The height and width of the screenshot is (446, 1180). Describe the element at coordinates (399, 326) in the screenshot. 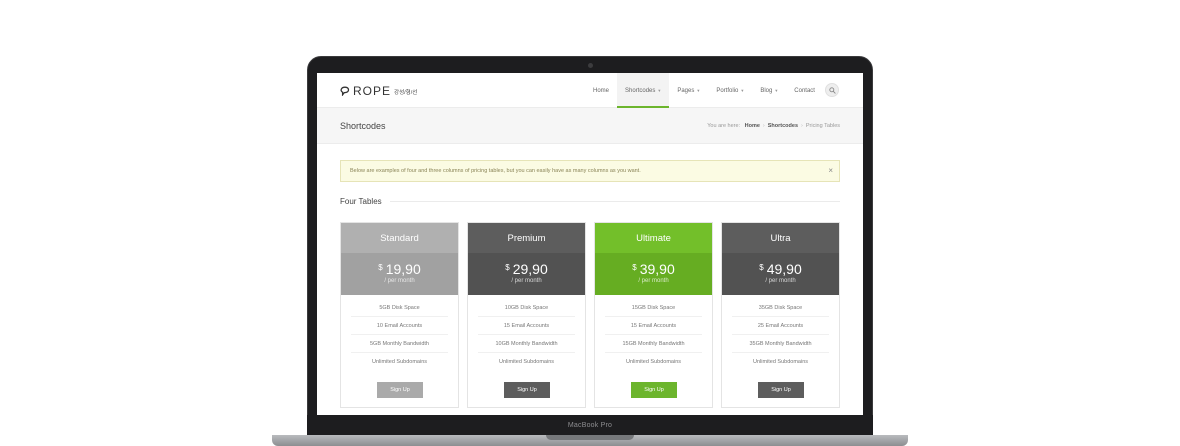

I see `feature-item: 10 Email Accounts` at that location.